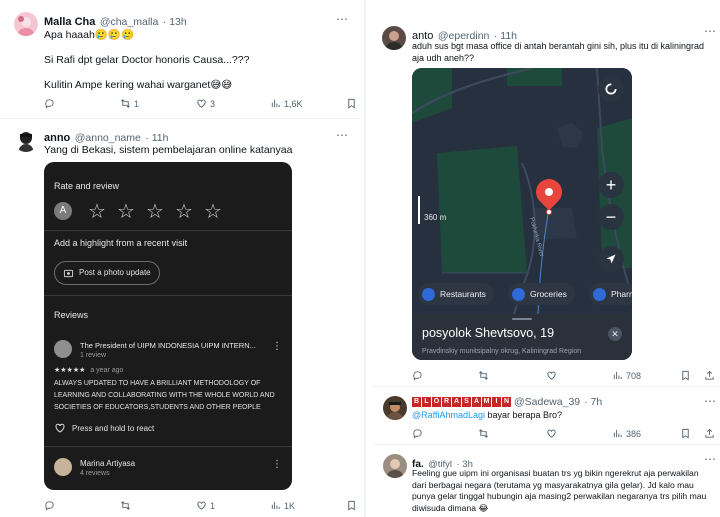 Image resolution: width=720 pixels, height=517 pixels. Describe the element at coordinates (634, 375) in the screenshot. I see `views-count: 708` at that location.